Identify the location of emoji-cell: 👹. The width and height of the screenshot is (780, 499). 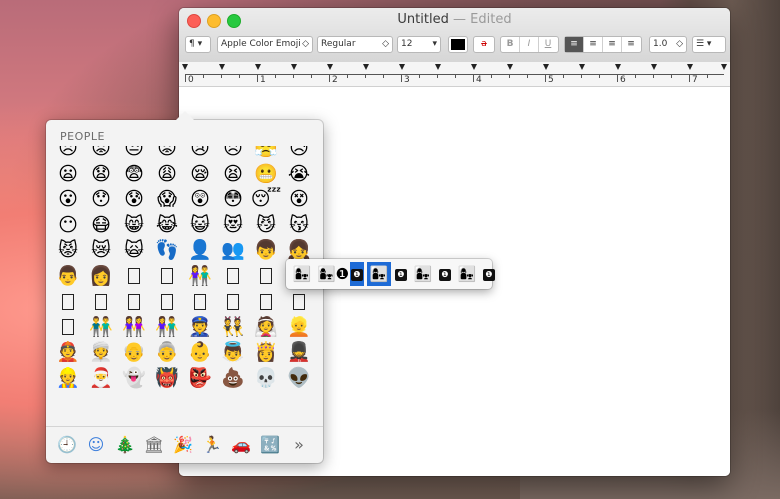
(167, 378).